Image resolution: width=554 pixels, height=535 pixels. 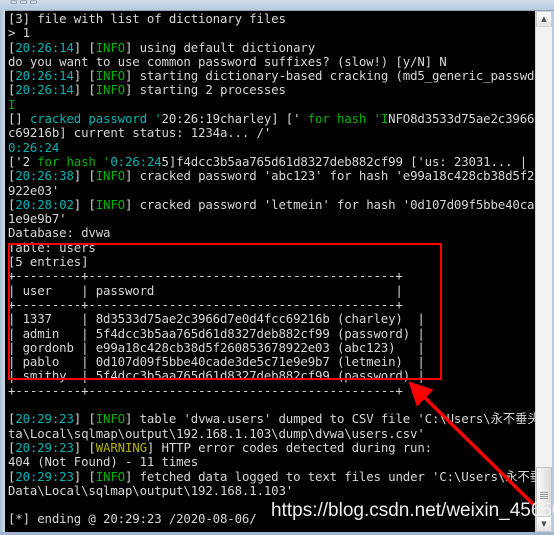 What do you see at coordinates (272, 262) in the screenshot?
I see `console-line: [5 entries]` at bounding box center [272, 262].